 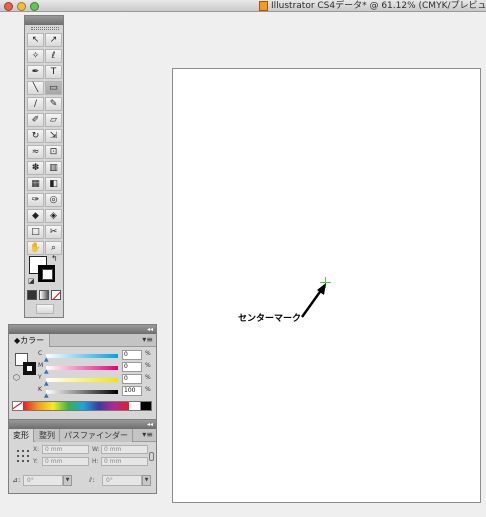 I want to click on zoom-window-button, so click(x=34, y=6).